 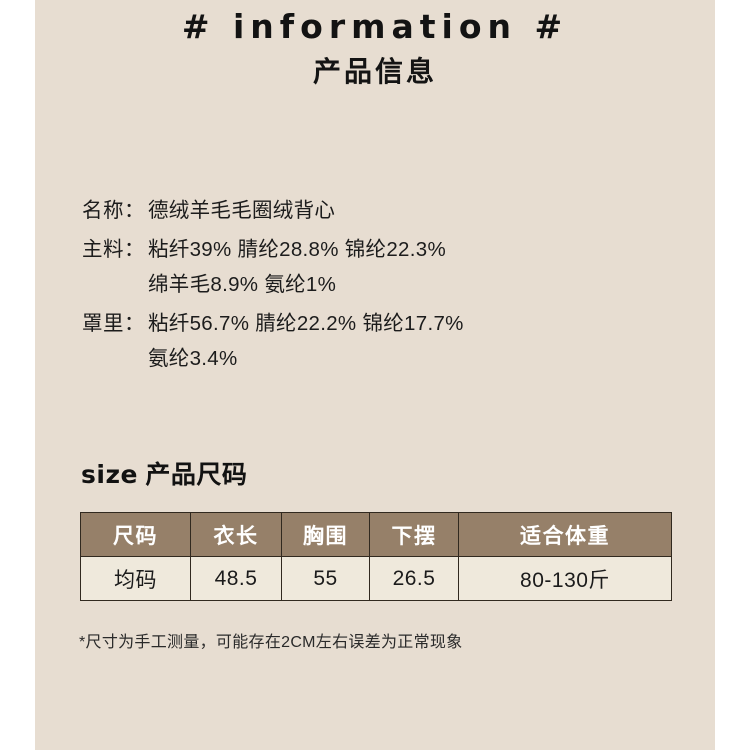 What do you see at coordinates (236, 534) in the screenshot?
I see `table-header-cell-length: 衣长` at bounding box center [236, 534].